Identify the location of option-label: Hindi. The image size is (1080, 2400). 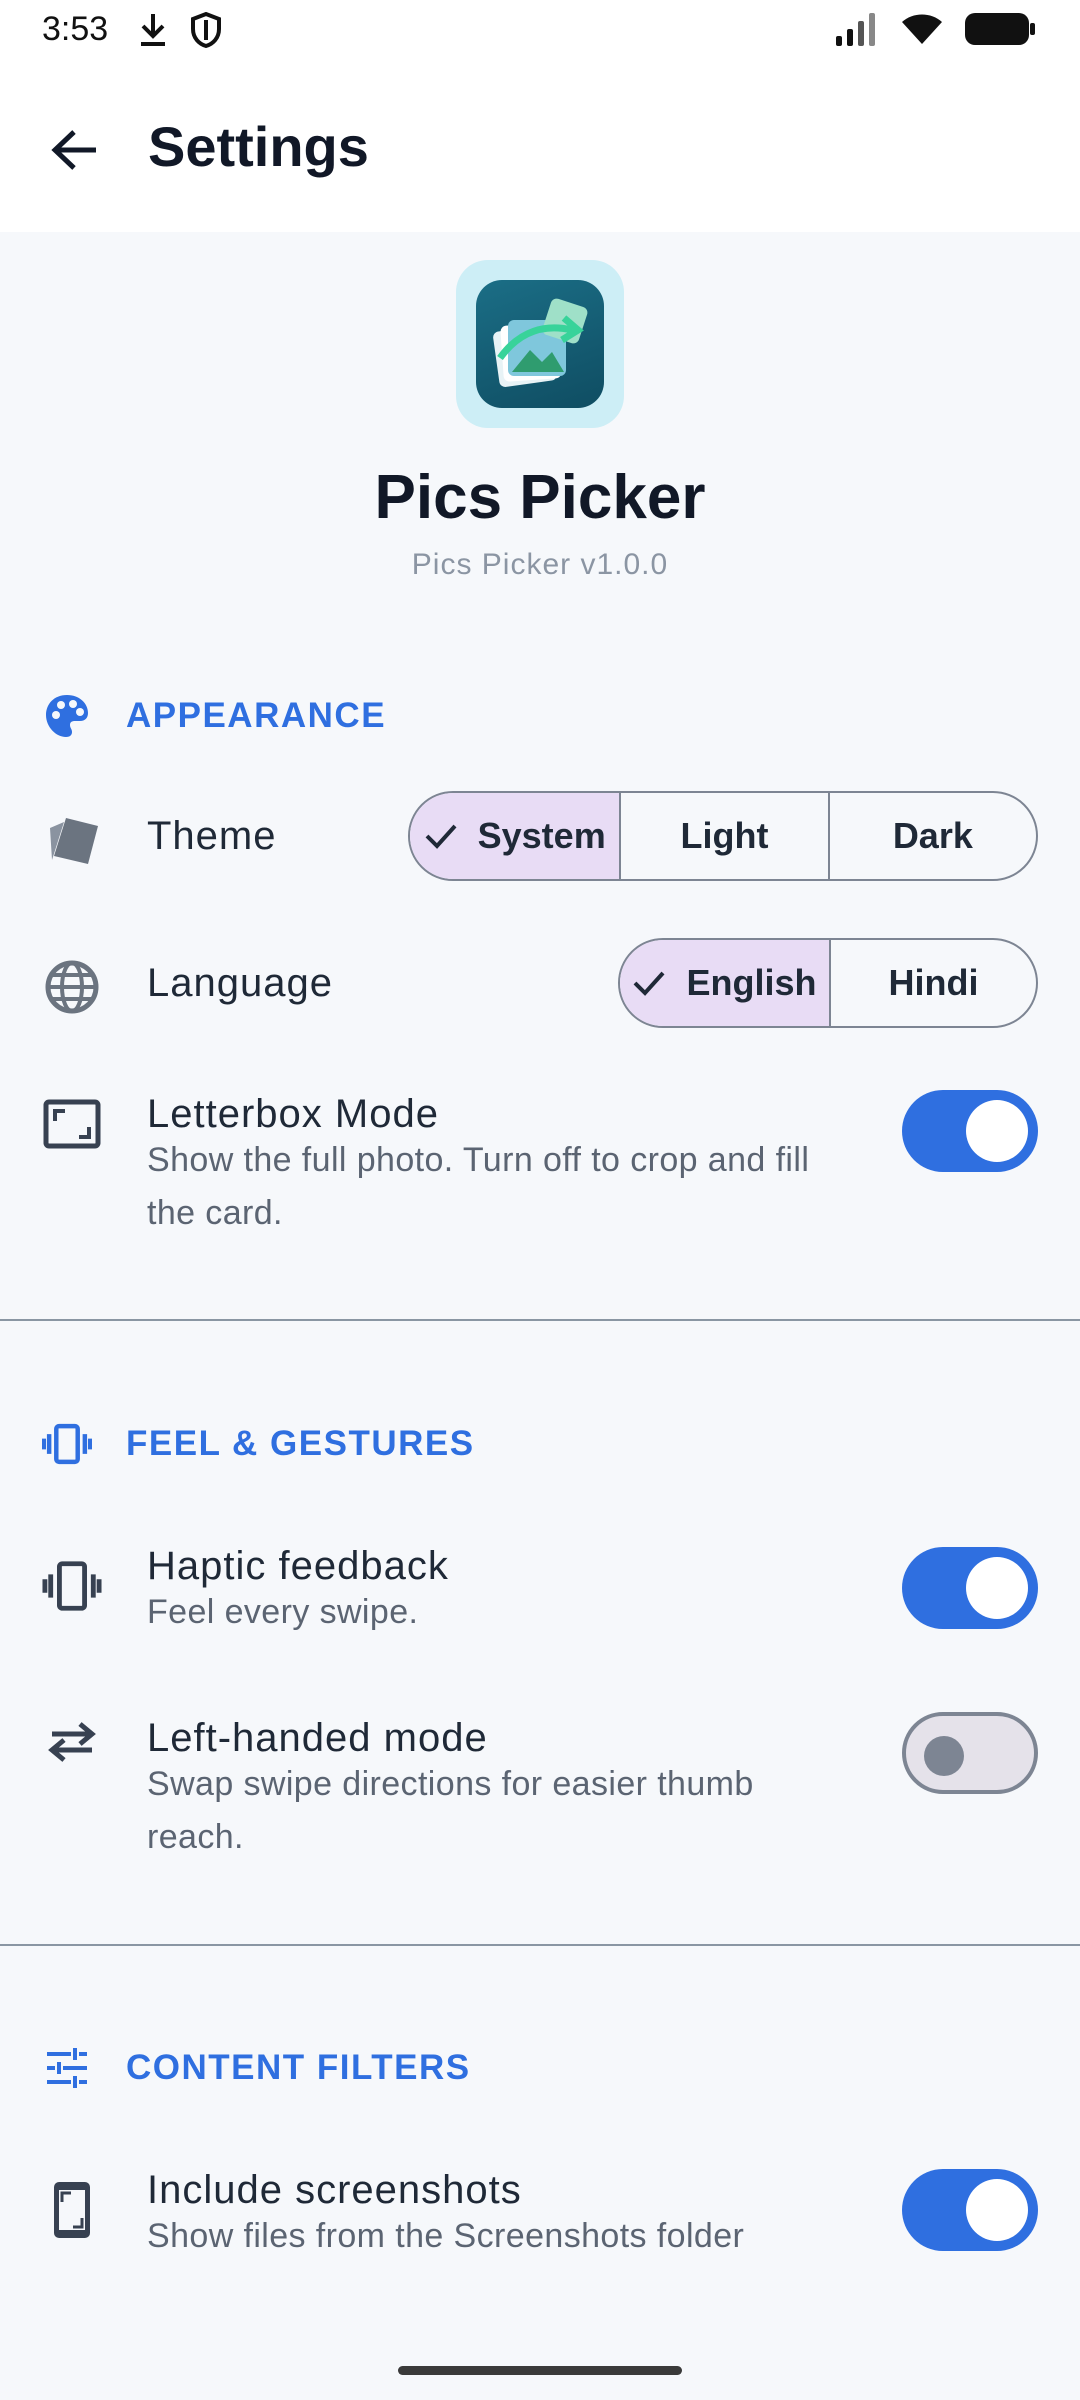
(933, 982).